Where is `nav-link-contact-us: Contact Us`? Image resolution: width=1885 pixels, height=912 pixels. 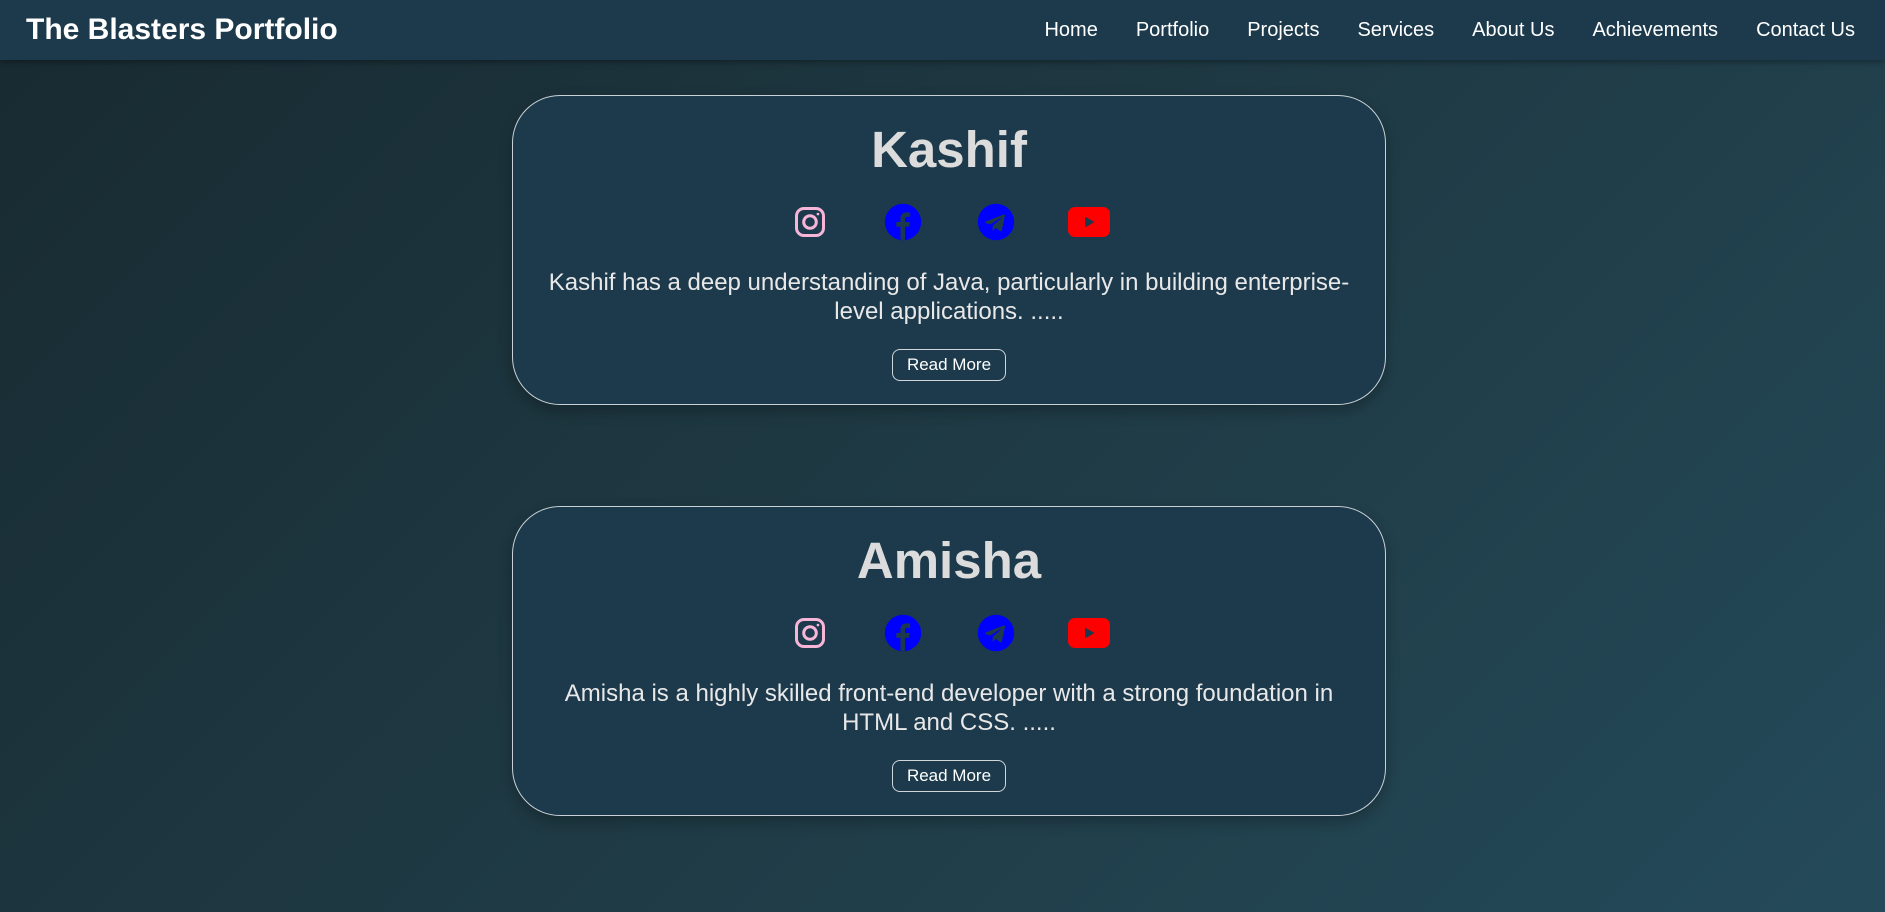
nav-link-contact-us: Contact Us is located at coordinates (1805, 30).